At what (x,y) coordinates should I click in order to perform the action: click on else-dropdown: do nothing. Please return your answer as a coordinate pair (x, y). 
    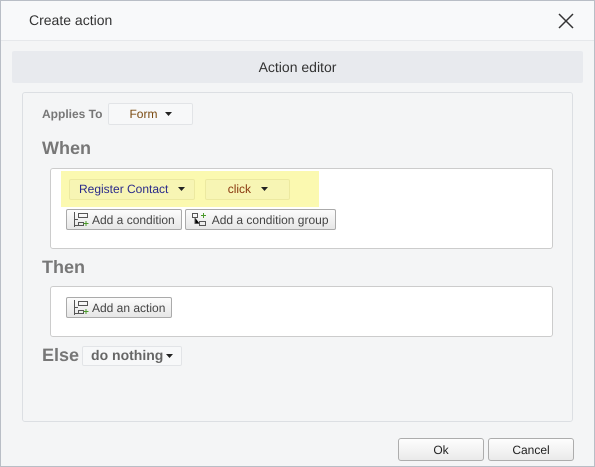
    Looking at the image, I should click on (132, 356).